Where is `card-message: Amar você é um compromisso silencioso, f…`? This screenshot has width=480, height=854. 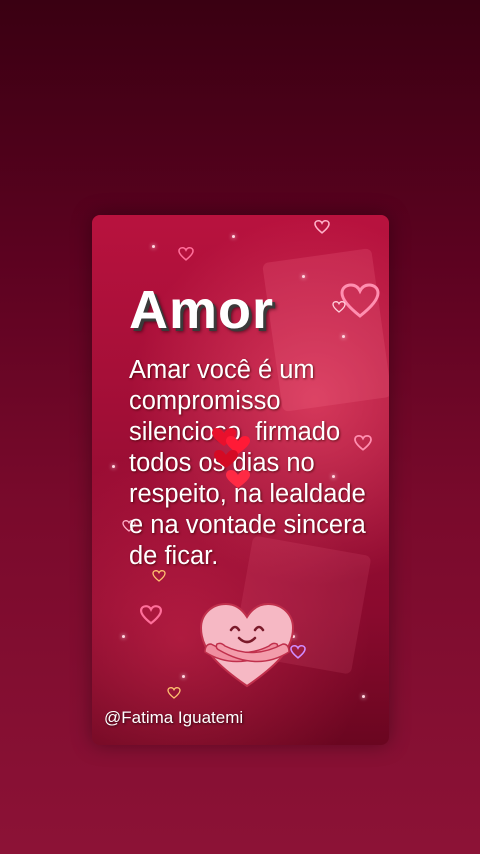 card-message: Amar você é um compromisso silencioso, f… is located at coordinates (247, 463).